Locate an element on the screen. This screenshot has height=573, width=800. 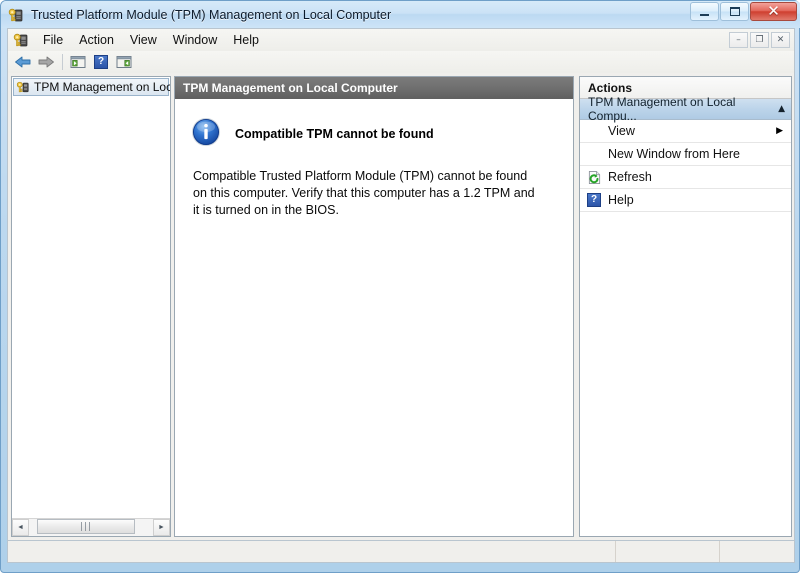
menu-action: Action is located at coordinates (96, 40).